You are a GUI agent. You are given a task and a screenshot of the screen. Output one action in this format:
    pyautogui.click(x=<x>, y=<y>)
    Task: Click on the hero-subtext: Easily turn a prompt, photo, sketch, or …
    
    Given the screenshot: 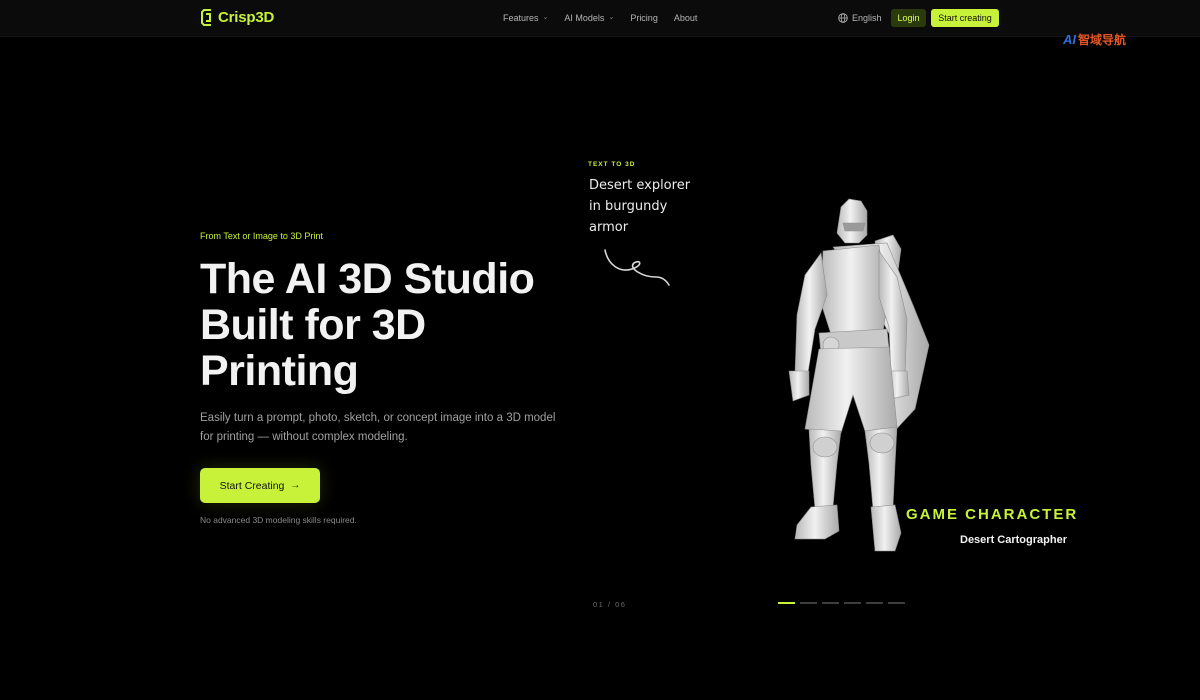 What is the action you would take?
    pyautogui.click(x=378, y=427)
    